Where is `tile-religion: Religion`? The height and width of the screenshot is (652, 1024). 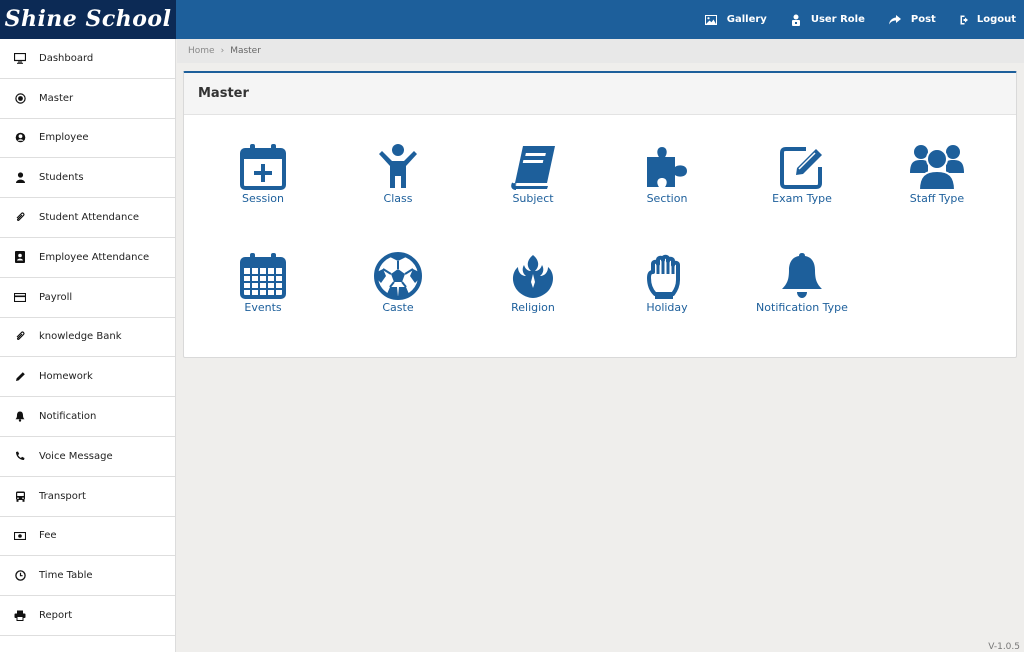
tile-religion: Religion is located at coordinates (533, 283).